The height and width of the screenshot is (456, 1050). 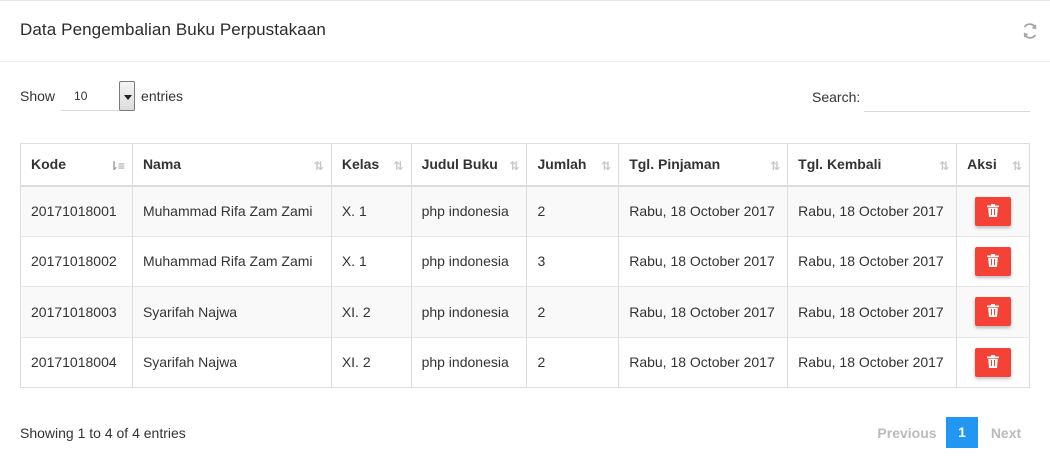 What do you see at coordinates (525, 31) in the screenshot?
I see `card-header: Data Pengembalian Buku Perpustakaan` at bounding box center [525, 31].